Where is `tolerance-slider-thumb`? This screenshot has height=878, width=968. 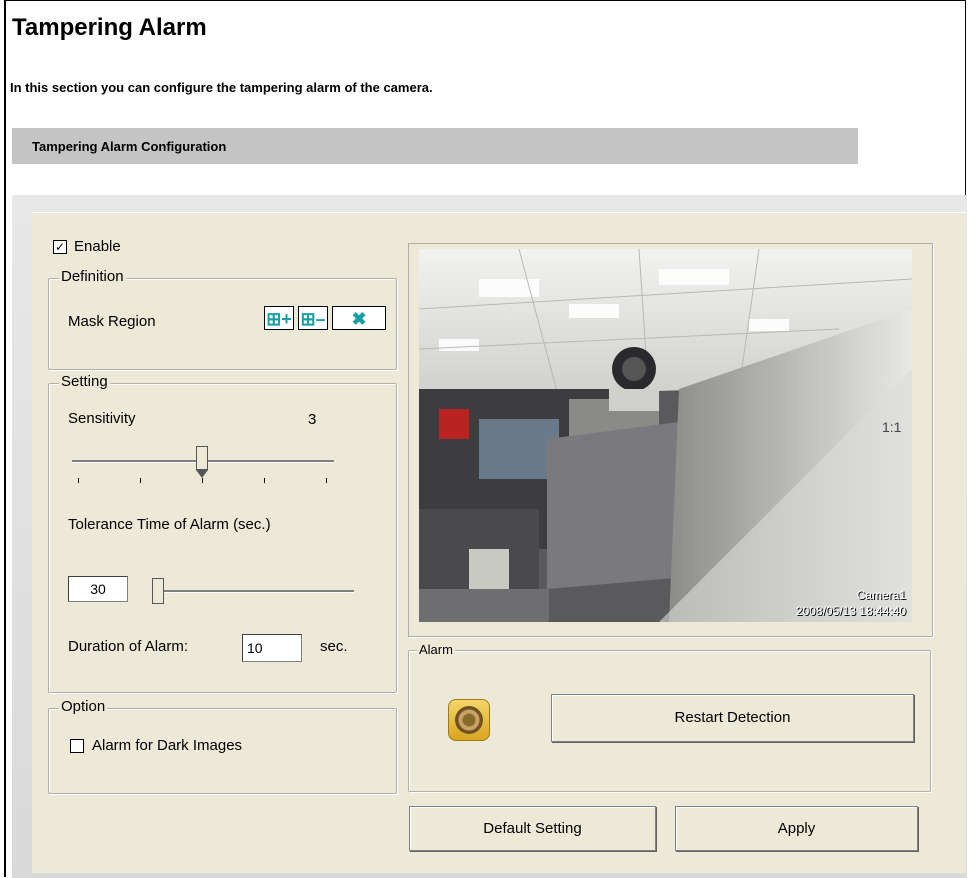
tolerance-slider-thumb is located at coordinates (158, 591).